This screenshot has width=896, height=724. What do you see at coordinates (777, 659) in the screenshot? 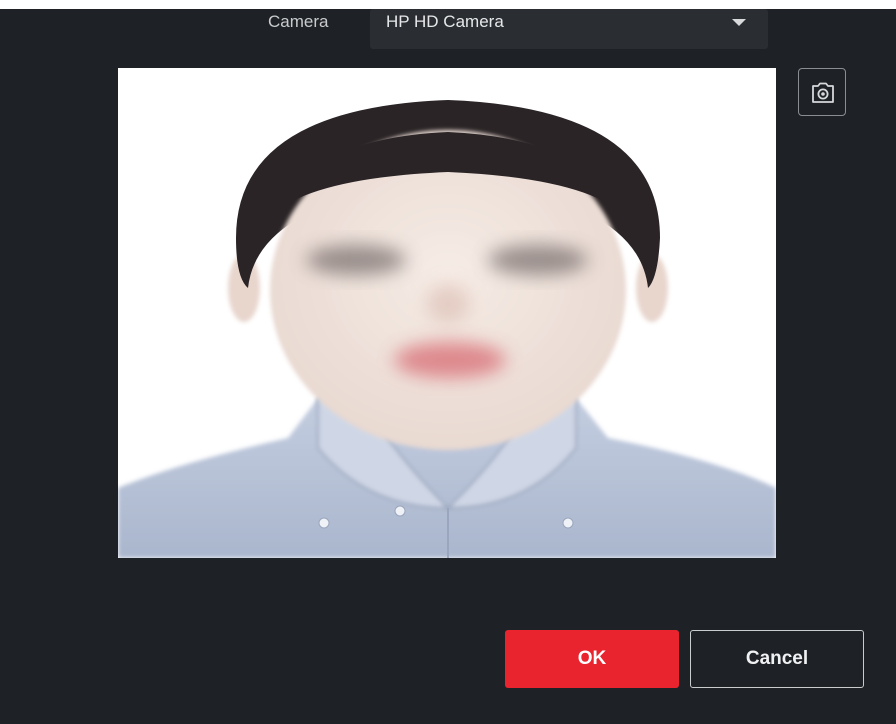
I see `cancel-button: Cancel` at bounding box center [777, 659].